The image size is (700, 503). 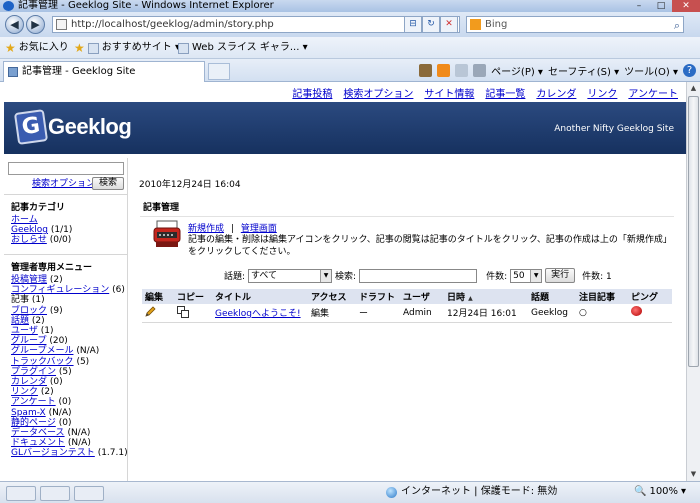 I want to click on column-title: タイトル, so click(x=260, y=296).